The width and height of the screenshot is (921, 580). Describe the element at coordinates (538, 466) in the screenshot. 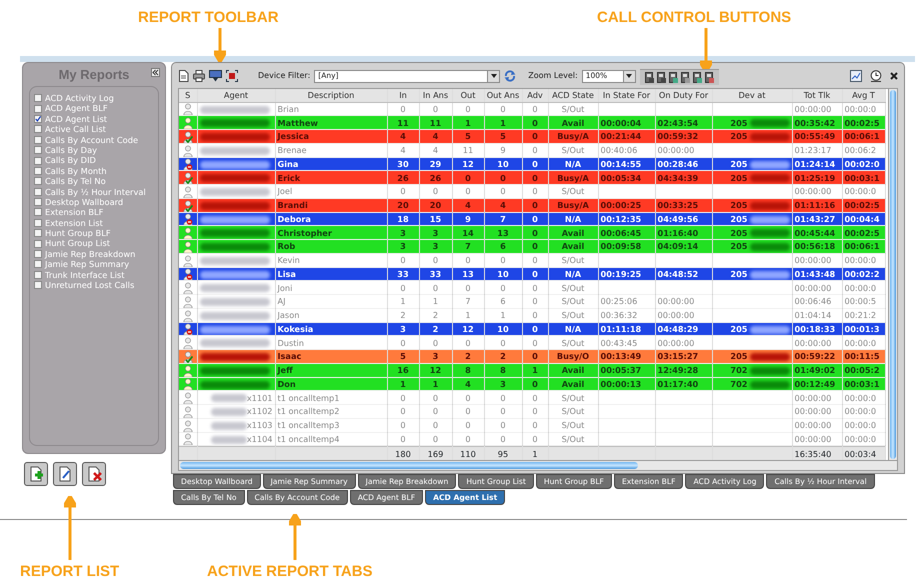

I see `horizontal-scrollbar` at that location.